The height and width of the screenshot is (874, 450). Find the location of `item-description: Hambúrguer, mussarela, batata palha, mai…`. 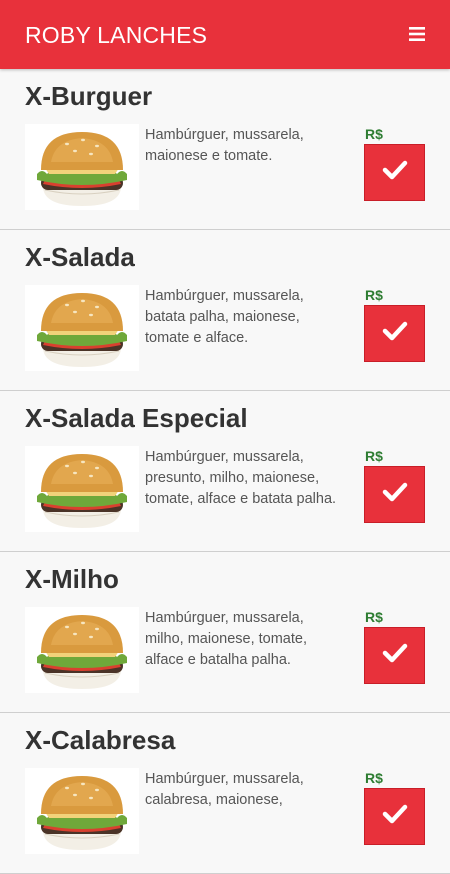

item-description: Hambúrguer, mussarela, batata palha, mai… is located at coordinates (224, 317).